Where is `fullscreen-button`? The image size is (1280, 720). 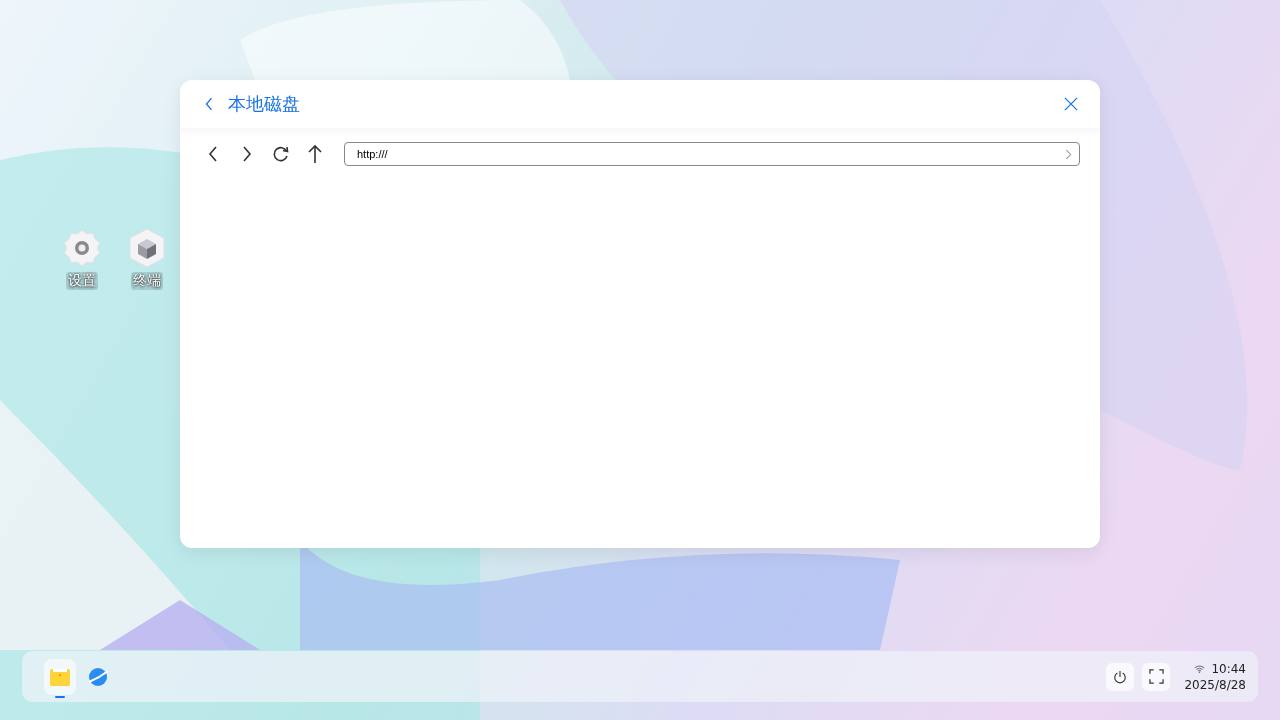 fullscreen-button is located at coordinates (1156, 676).